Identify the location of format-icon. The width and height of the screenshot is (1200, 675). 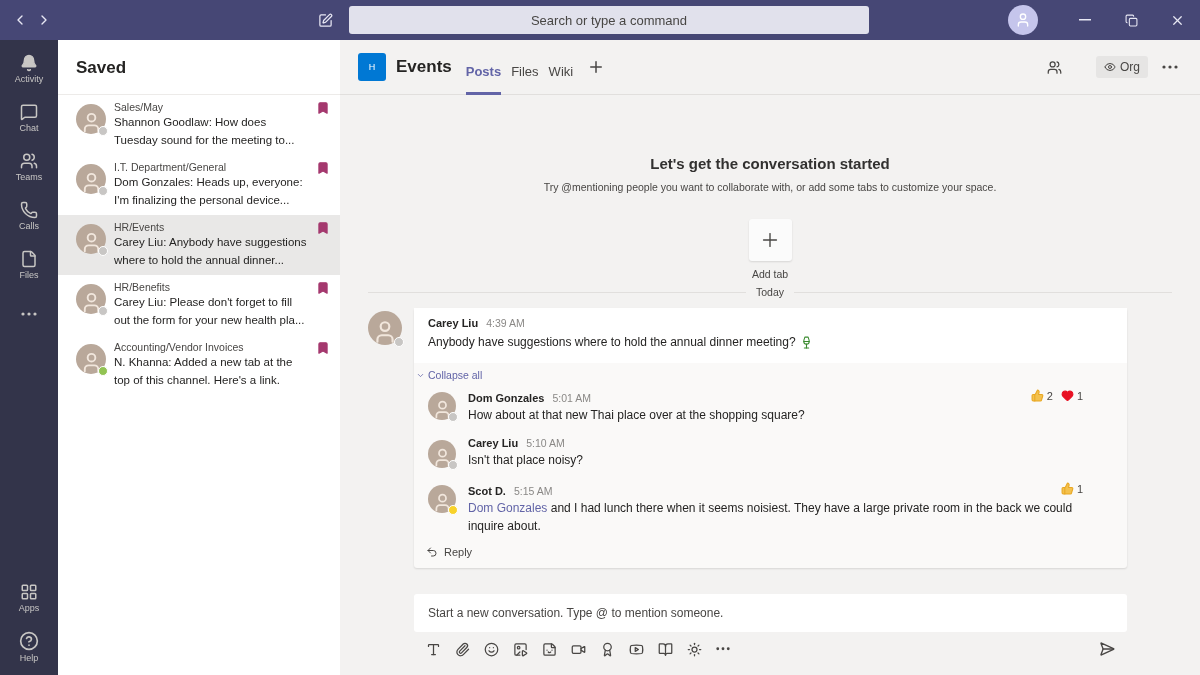
(433, 649).